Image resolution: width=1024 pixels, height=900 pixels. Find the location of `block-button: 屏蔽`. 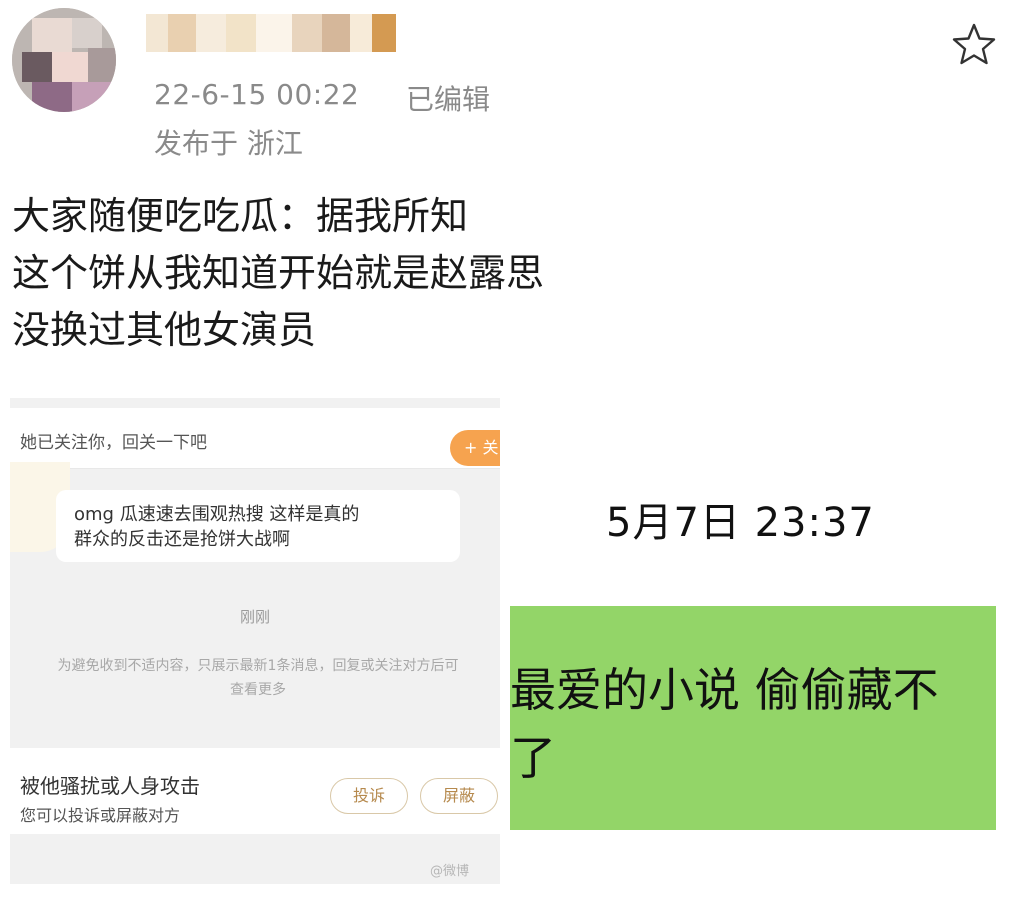

block-button: 屏蔽 is located at coordinates (459, 796).